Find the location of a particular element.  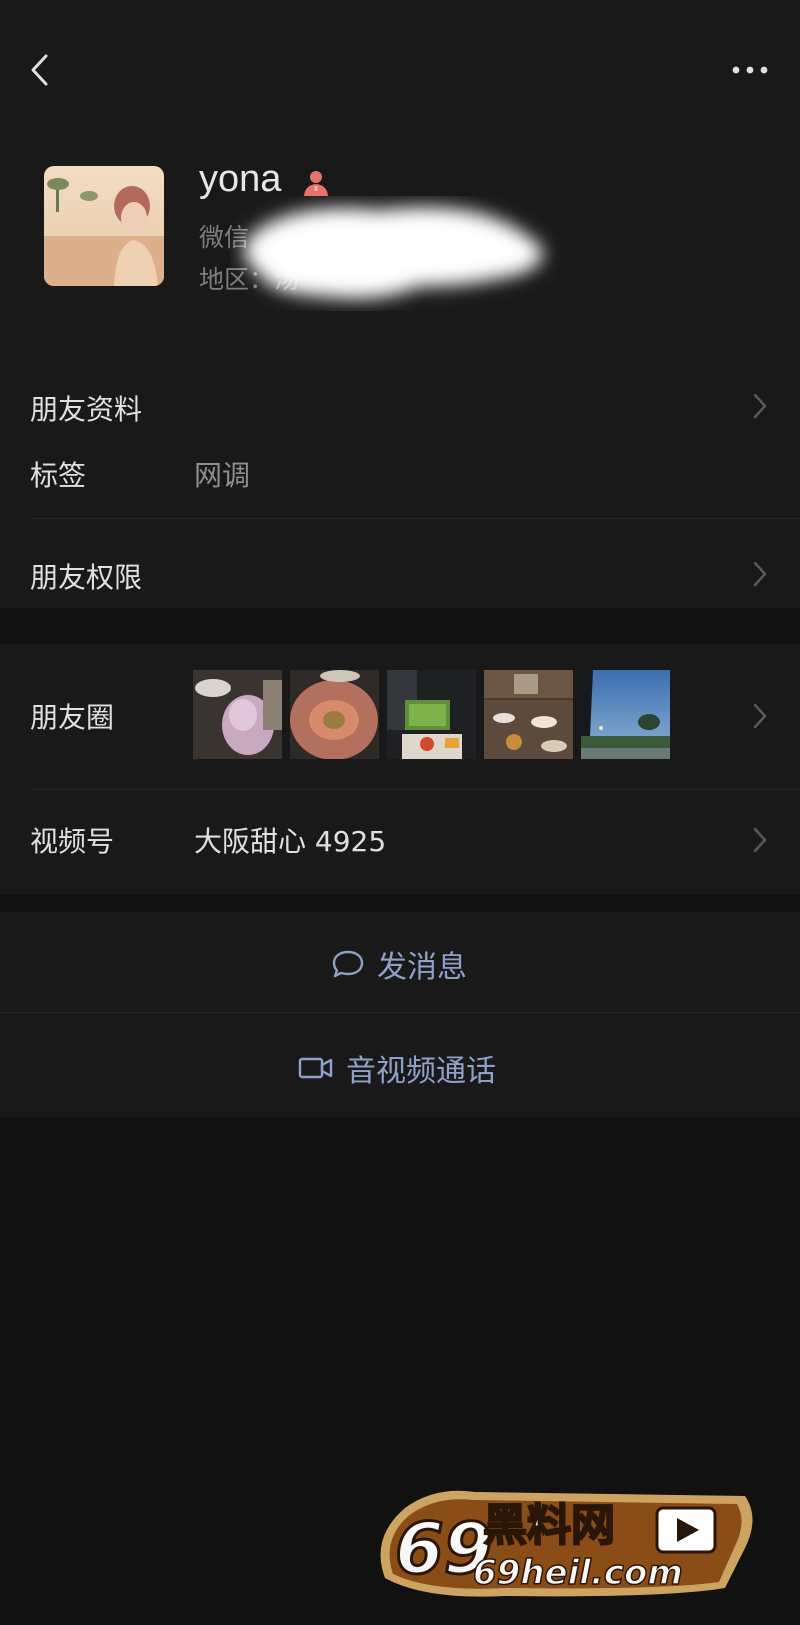

avatar is located at coordinates (104, 226).